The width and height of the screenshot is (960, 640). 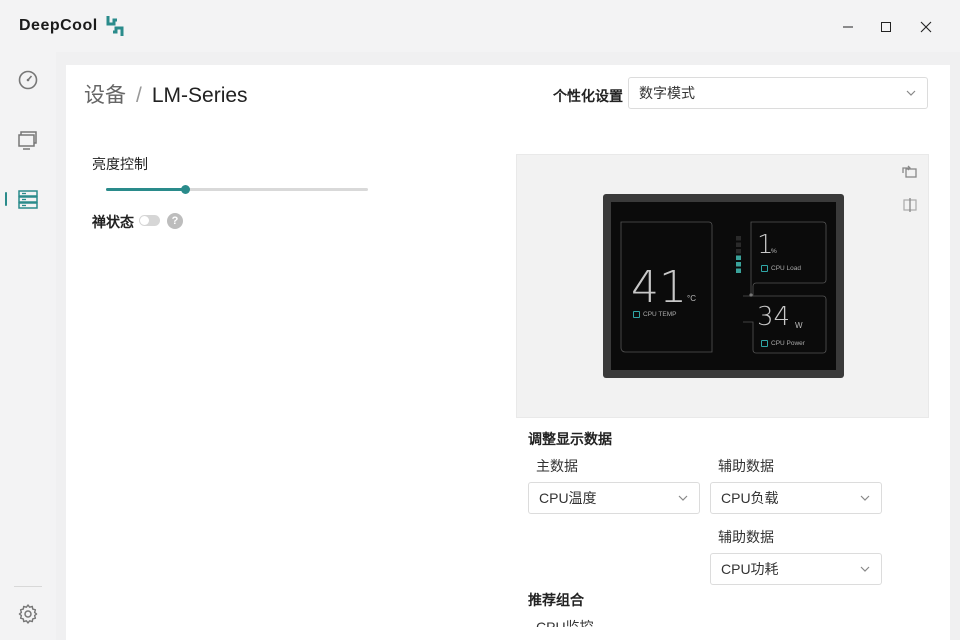 I want to click on sidebar-item-devices, so click(x=28, y=199).